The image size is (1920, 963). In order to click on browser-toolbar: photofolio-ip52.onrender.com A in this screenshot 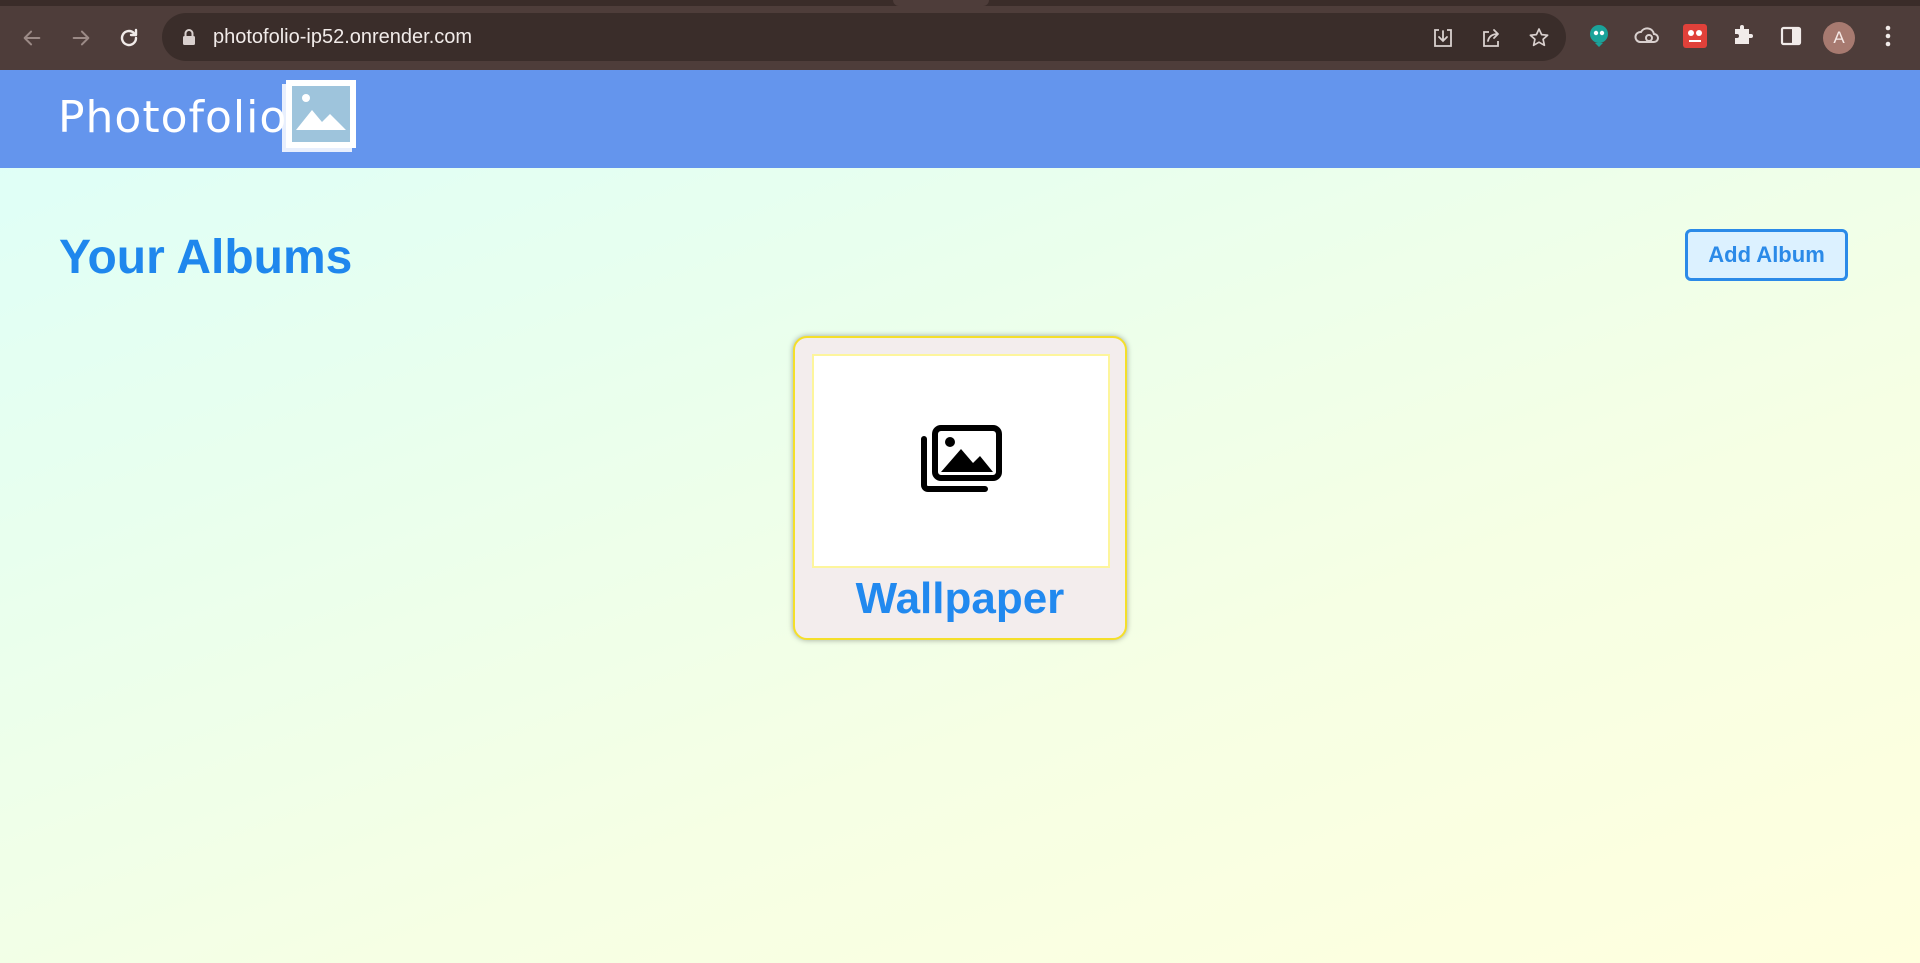, I will do `click(960, 35)`.